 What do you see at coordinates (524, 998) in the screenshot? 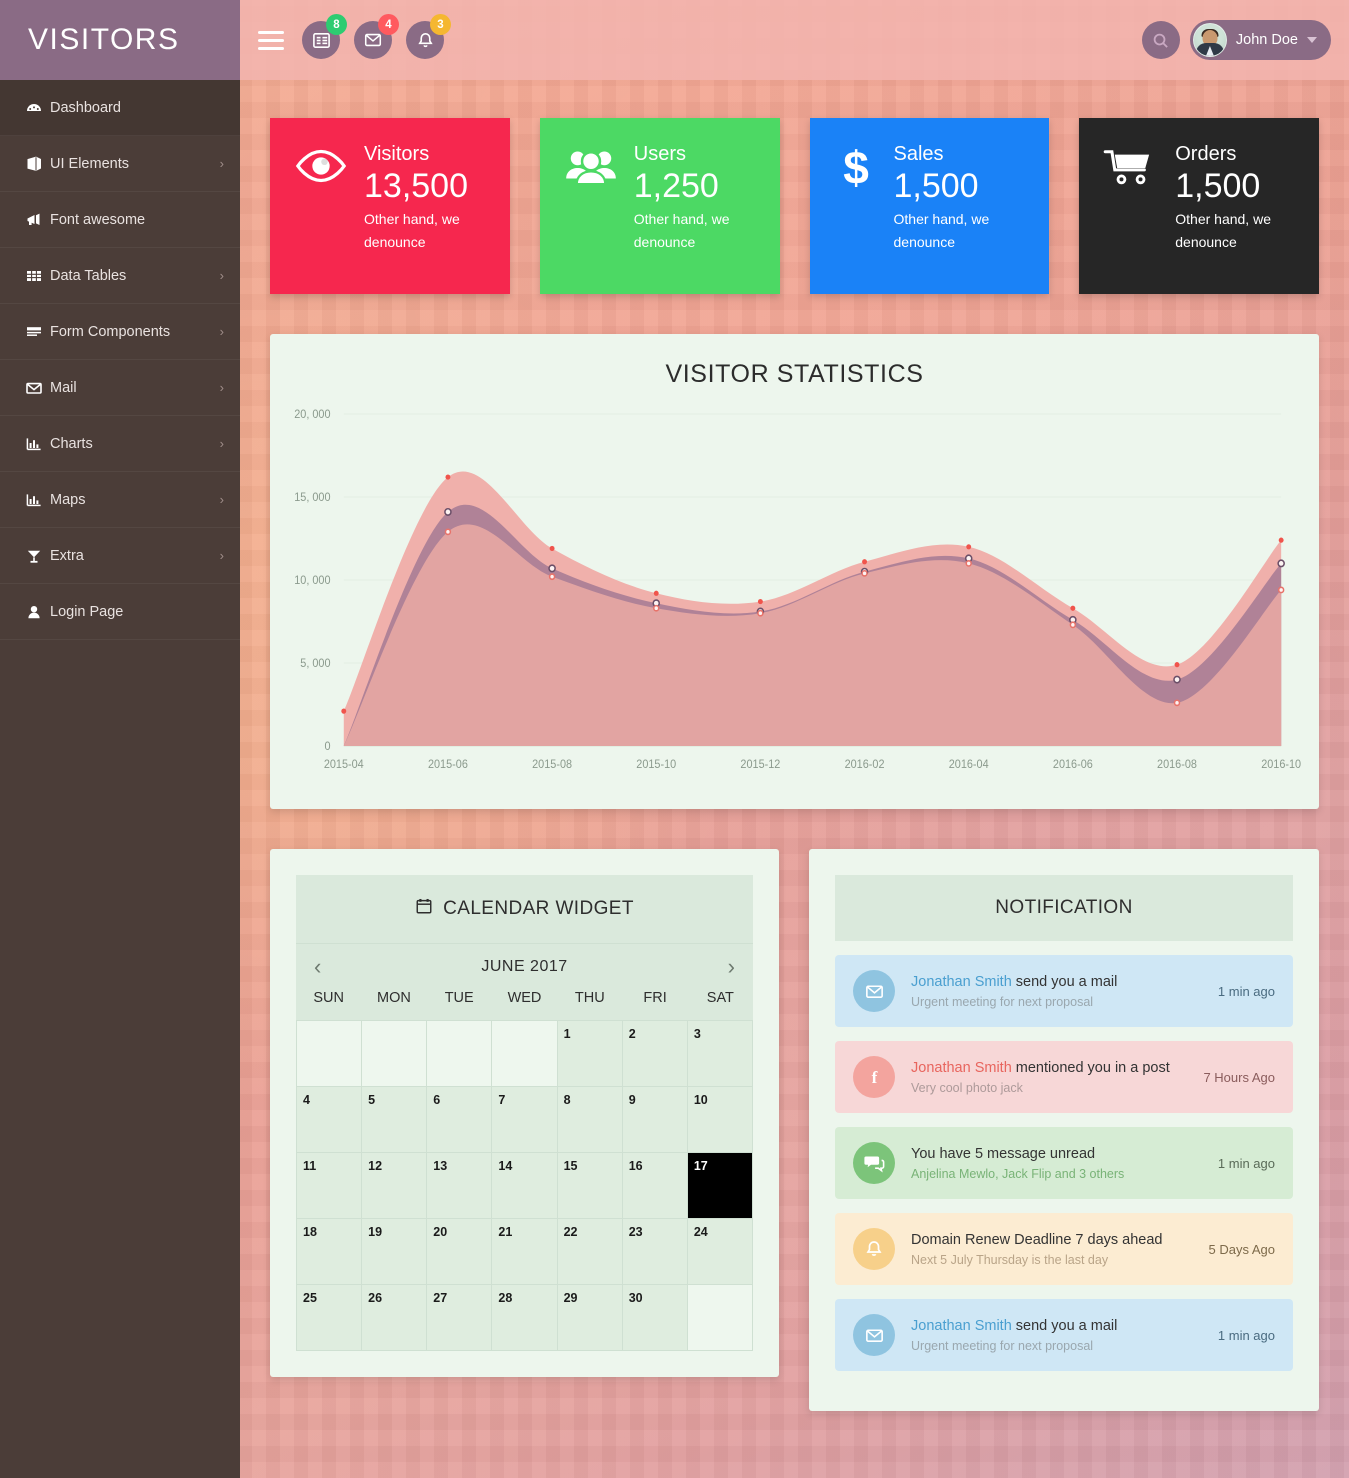
I see `calendar-dow-wed: WED` at bounding box center [524, 998].